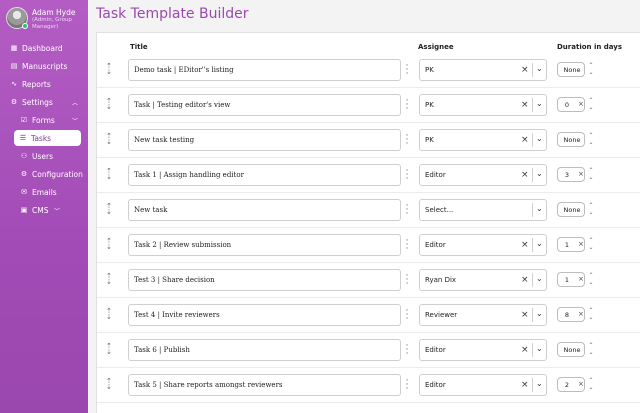  Describe the element at coordinates (46, 84) in the screenshot. I see `sidebar-item-reports: ∿ Reports` at that location.